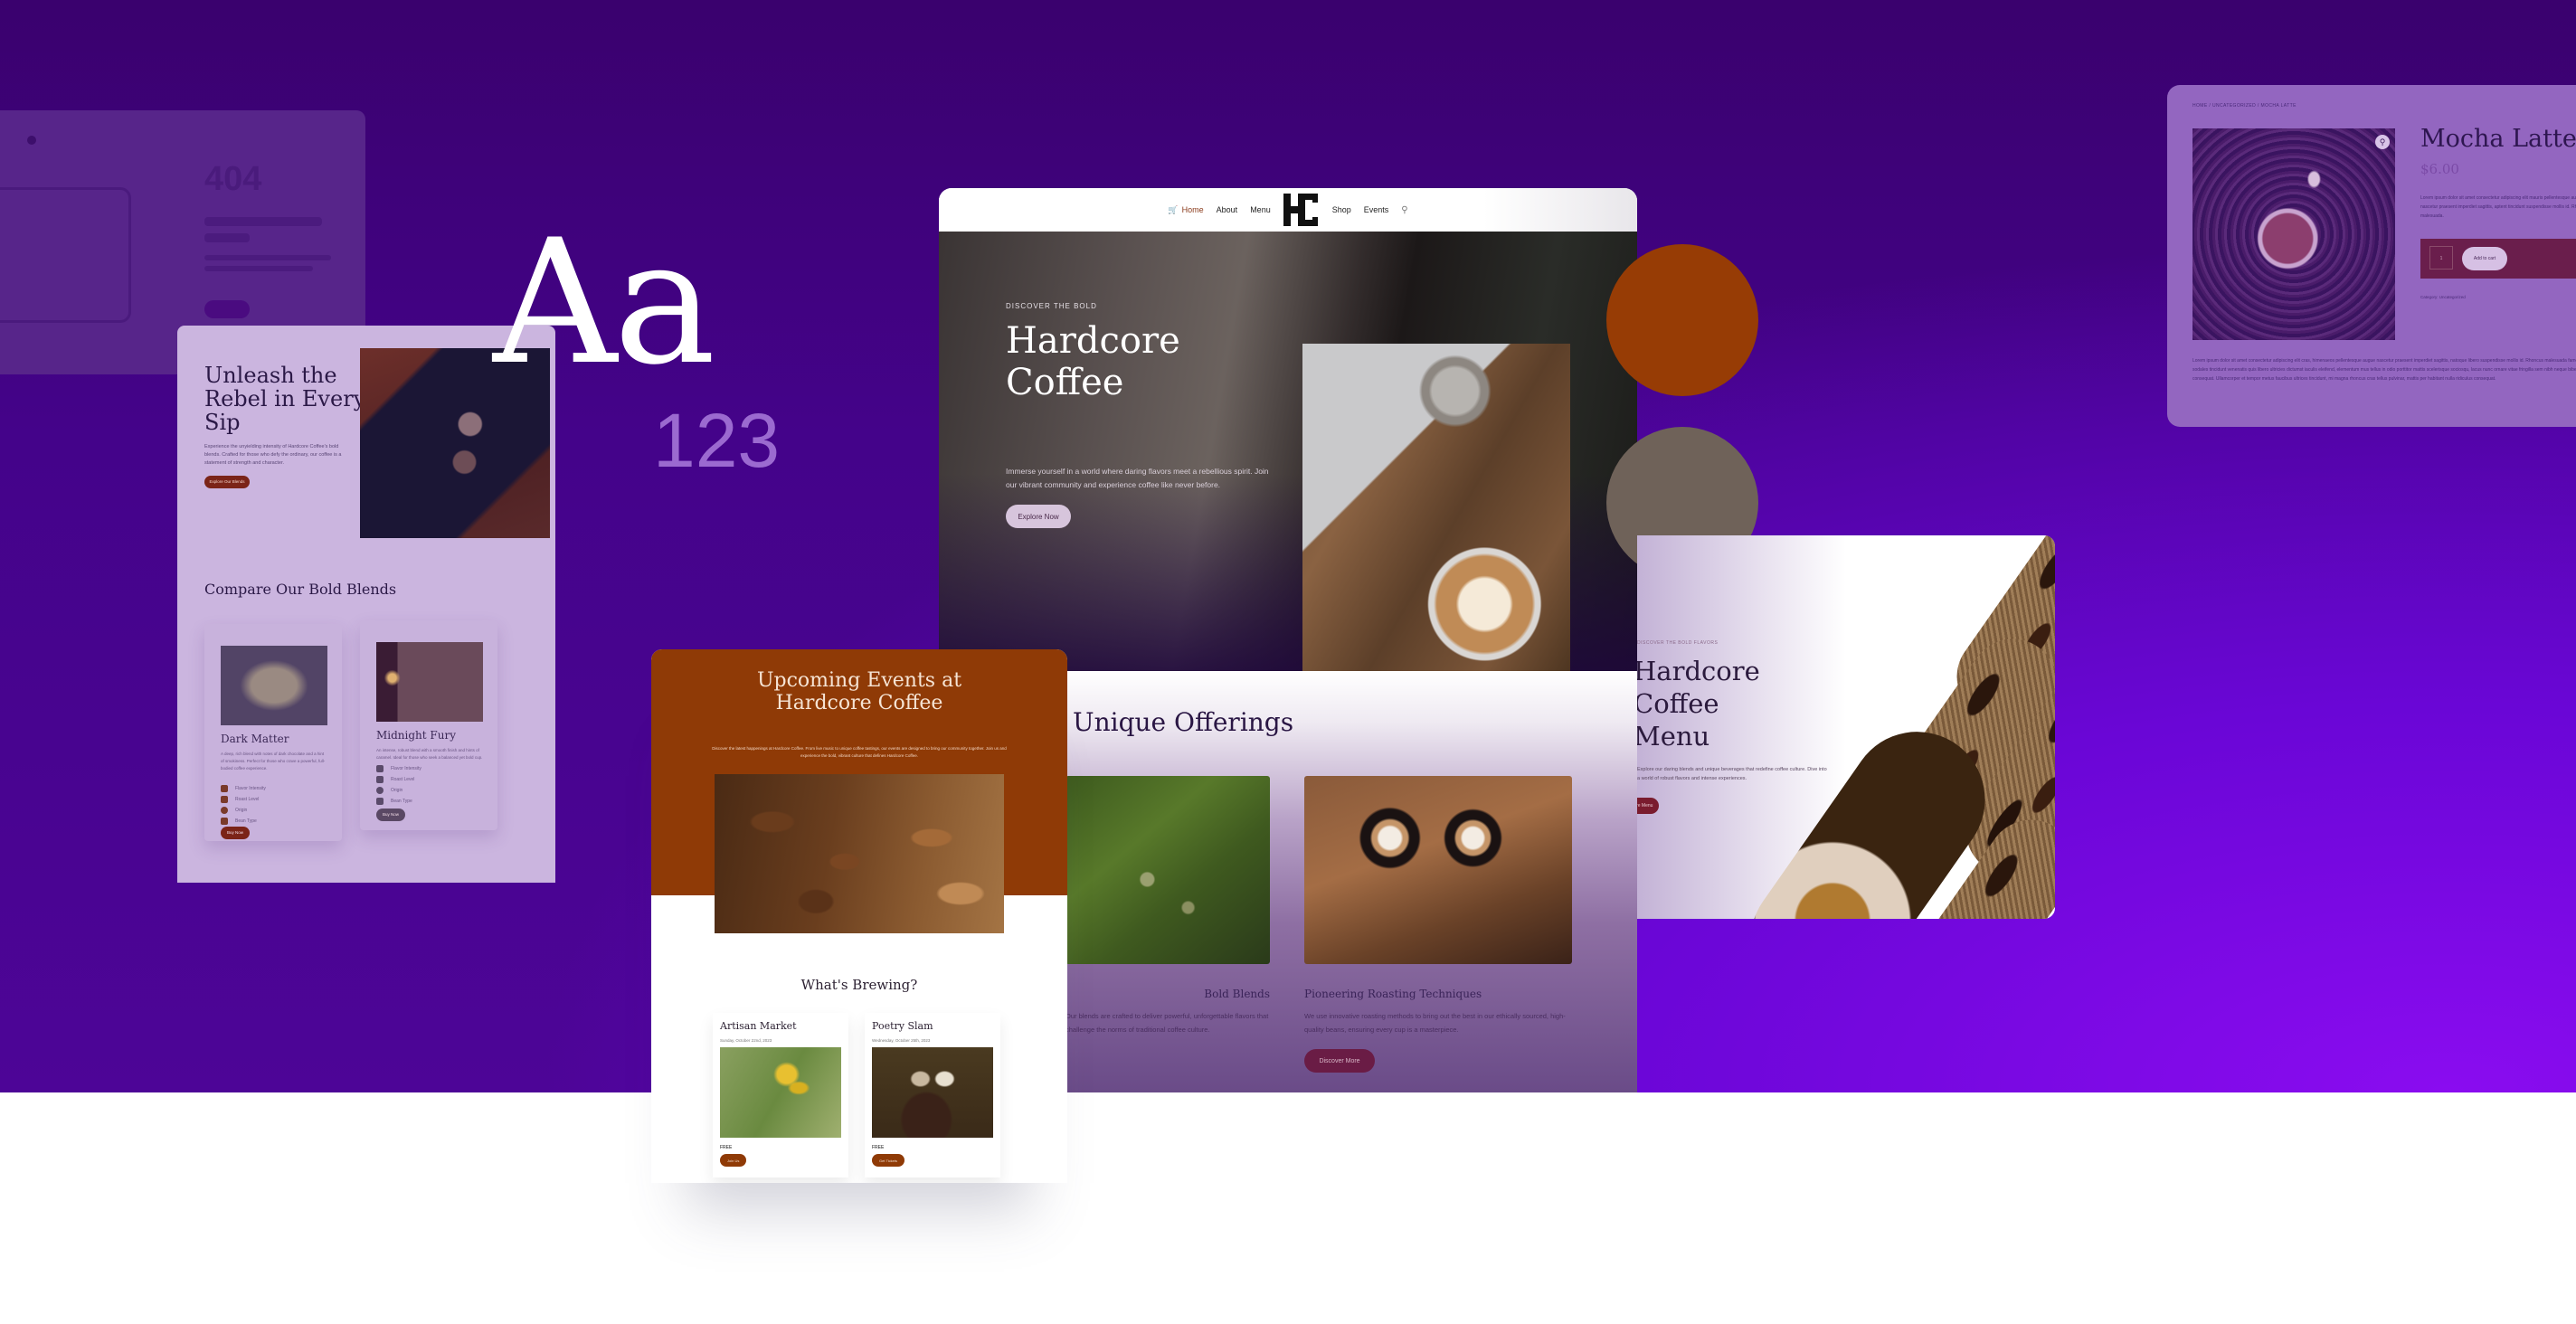 This screenshot has height=1324, width=2576. I want to click on add-to-cart-bar: 1 Add to cart, so click(2498, 259).